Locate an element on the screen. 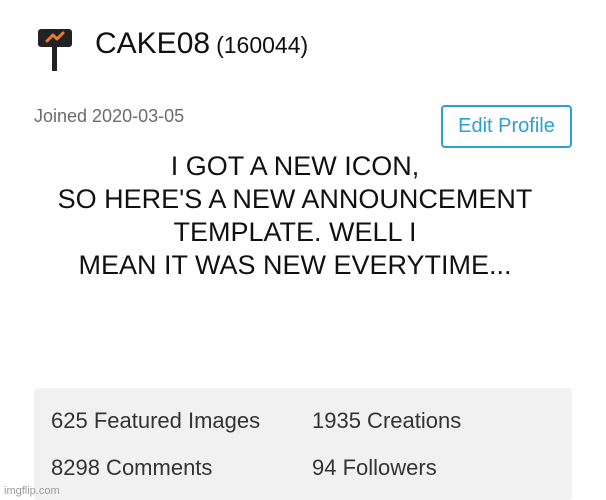  username: CAKE08 is located at coordinates (152, 43).